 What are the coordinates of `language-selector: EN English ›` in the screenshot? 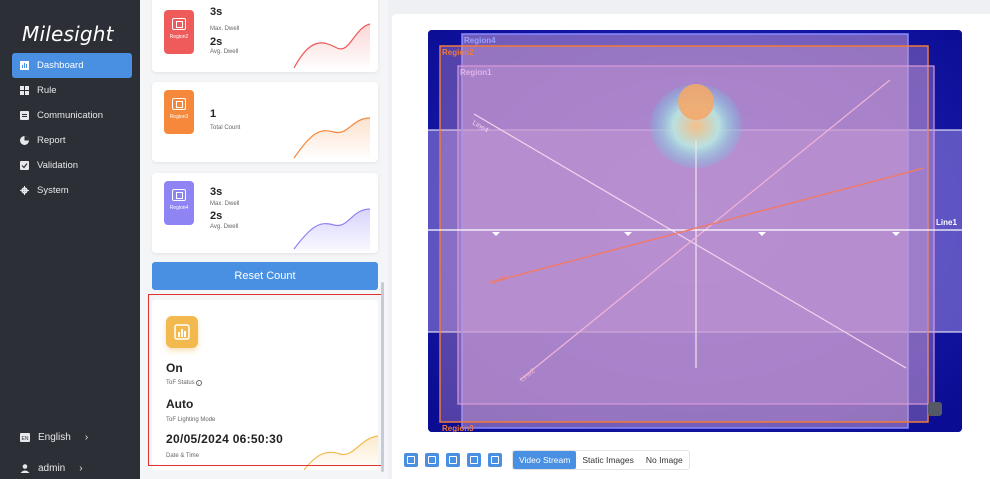 It's located at (54, 437).